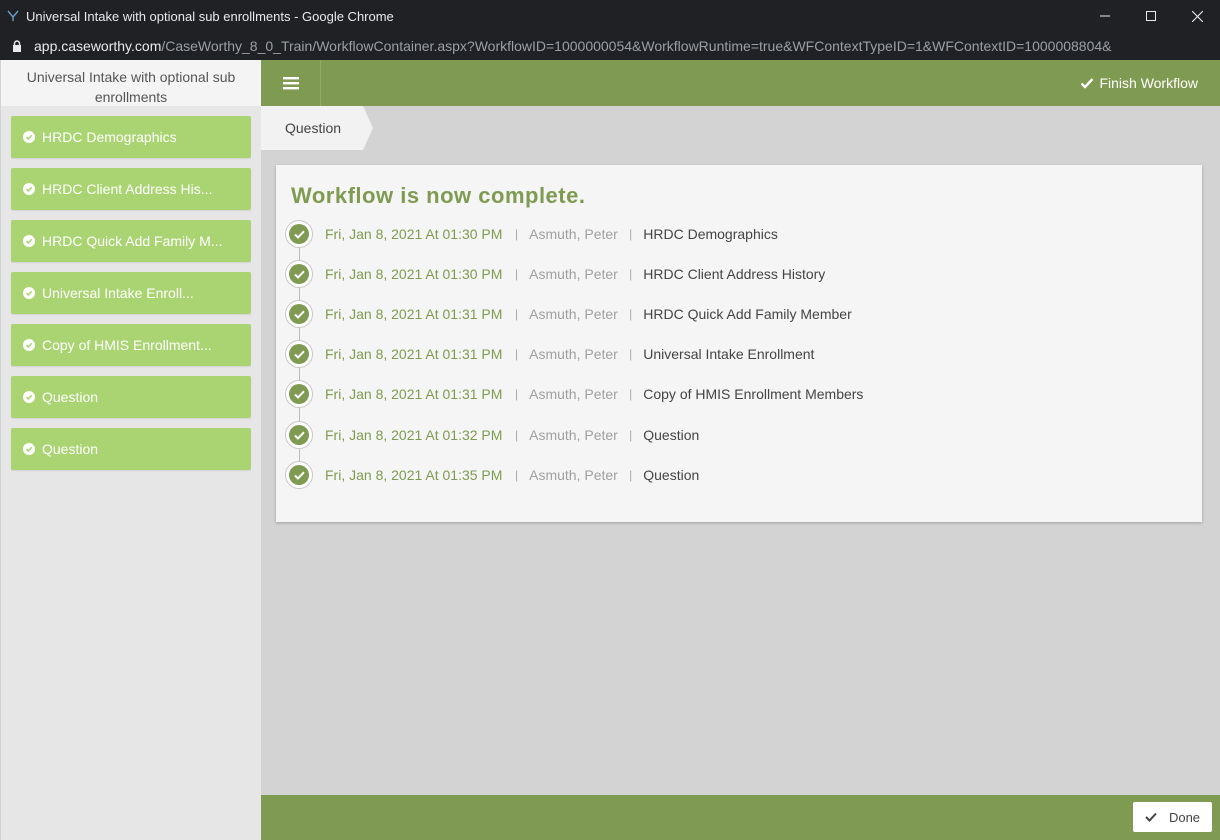 Image resolution: width=1220 pixels, height=840 pixels. What do you see at coordinates (98, 46) in the screenshot?
I see `url-host: app.caseworthy.com` at bounding box center [98, 46].